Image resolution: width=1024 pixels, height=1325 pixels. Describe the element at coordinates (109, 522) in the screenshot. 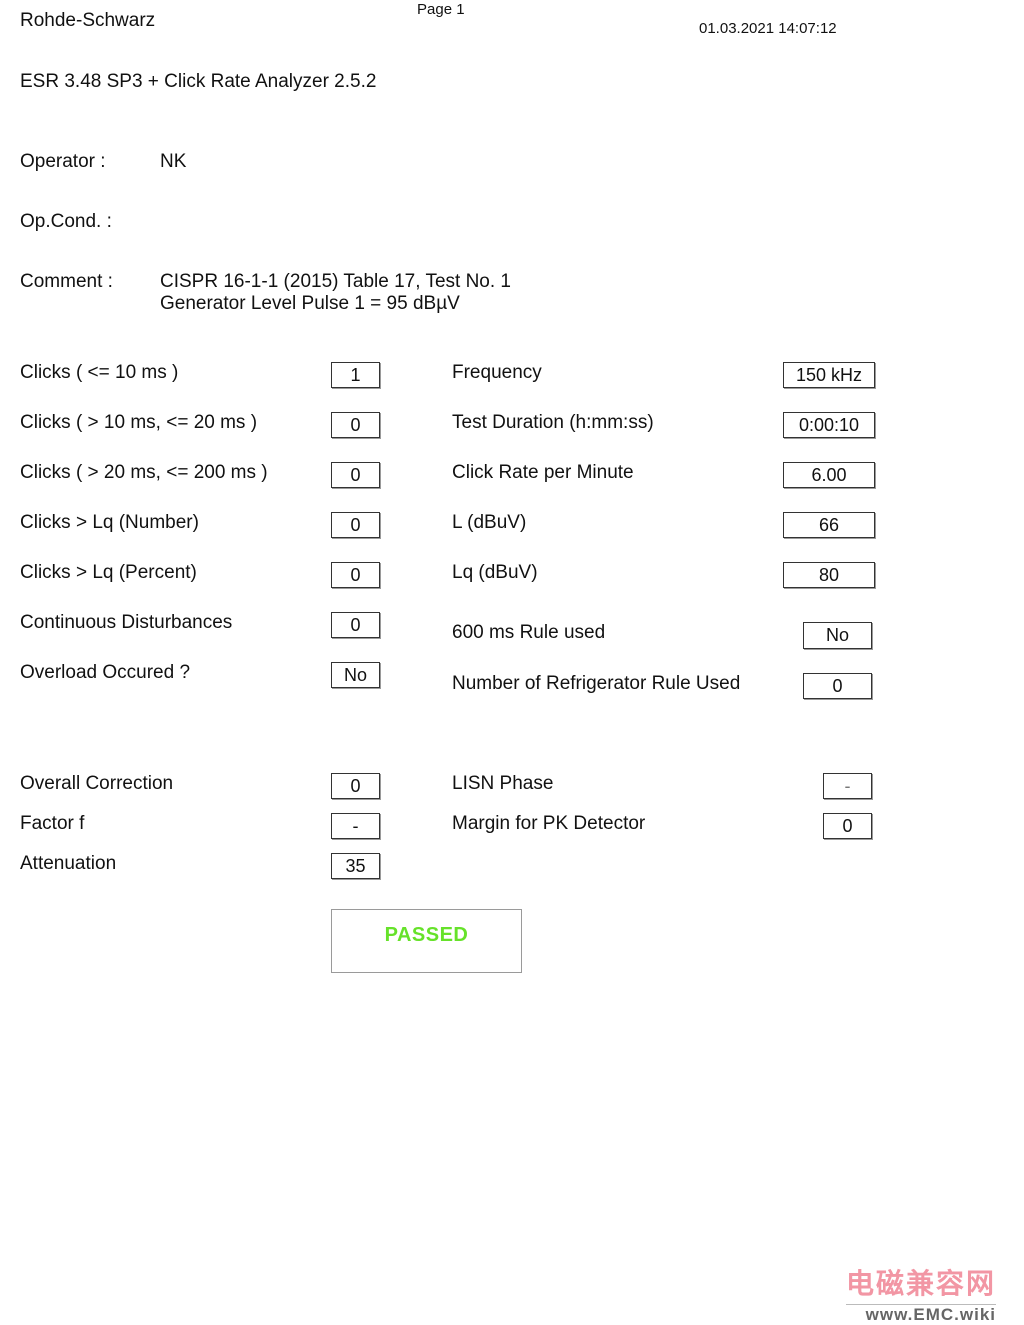

I see `clicks-gt-lq-number-label: Clicks > Lq (Number)` at that location.